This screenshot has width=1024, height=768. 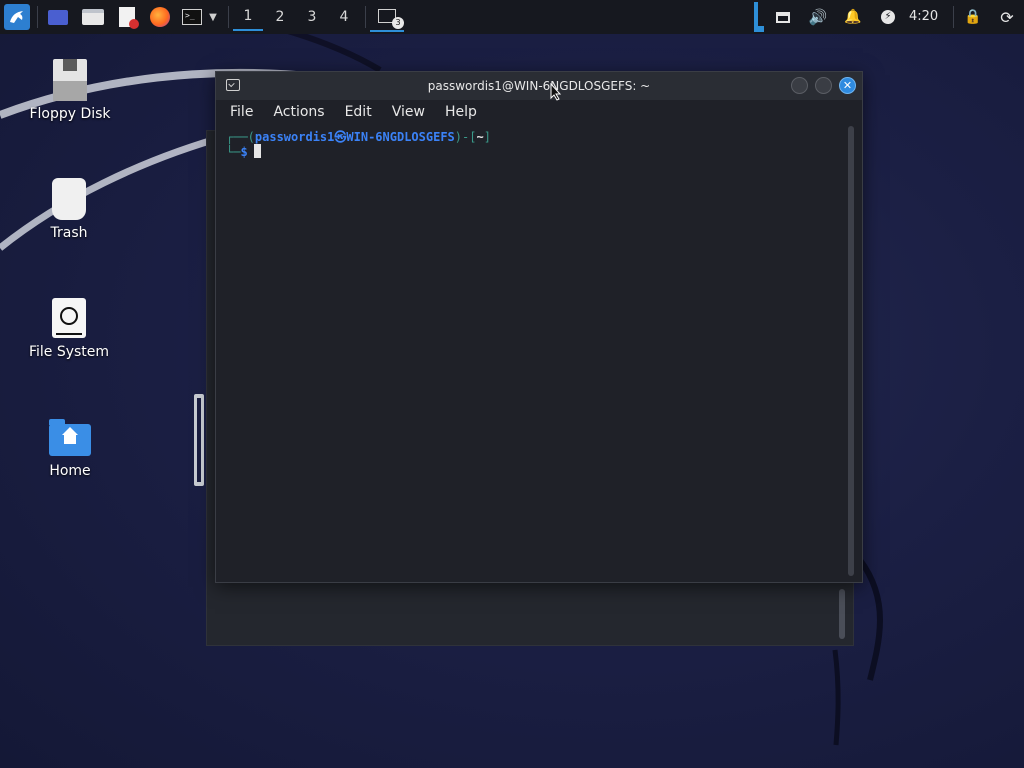 I want to click on desktop-icon-trash: Trash, so click(x=69, y=209).